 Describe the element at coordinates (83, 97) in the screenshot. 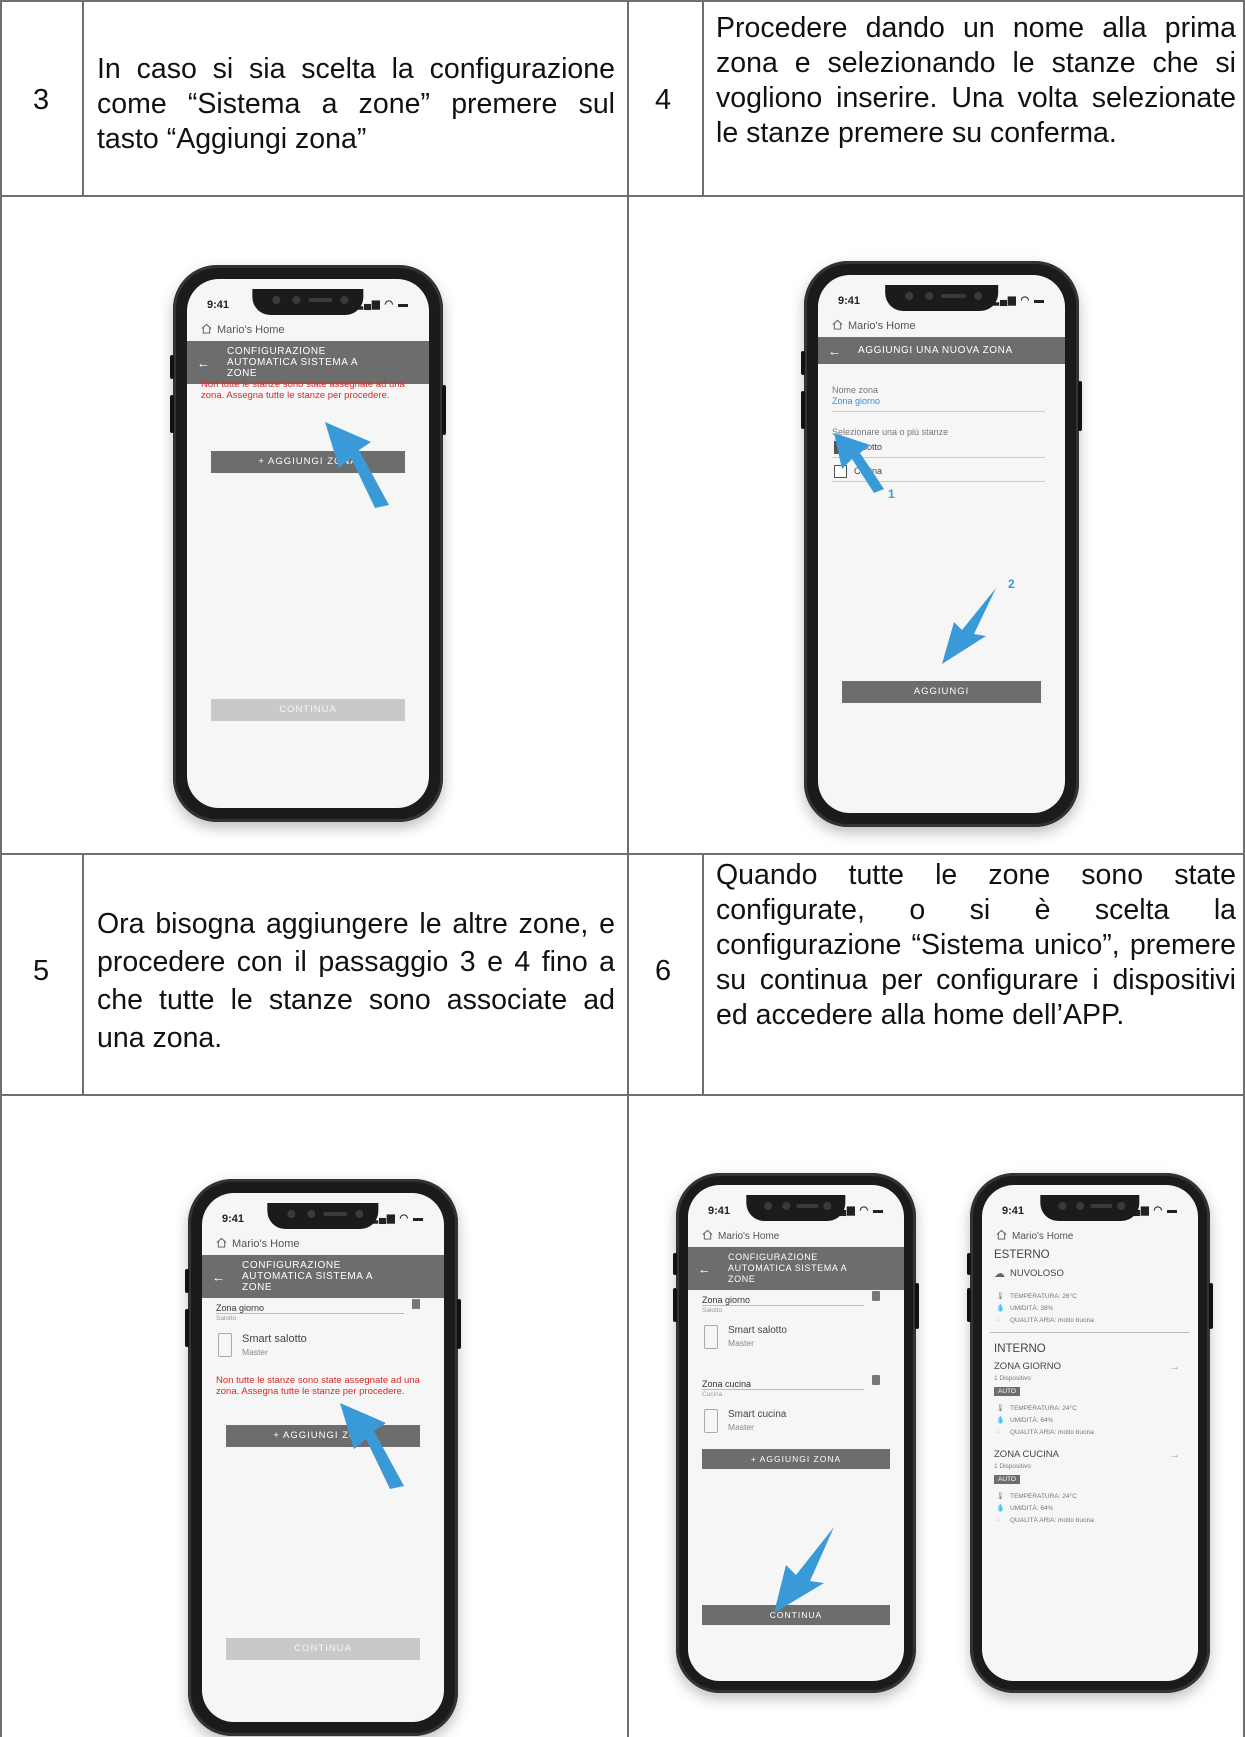

I see `table-num-col-line-a` at that location.